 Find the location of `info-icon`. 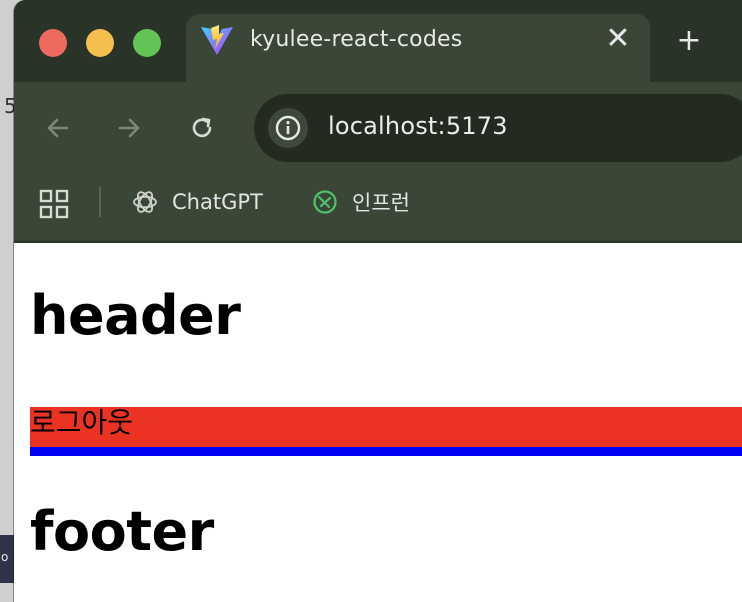

info-icon is located at coordinates (288, 128).